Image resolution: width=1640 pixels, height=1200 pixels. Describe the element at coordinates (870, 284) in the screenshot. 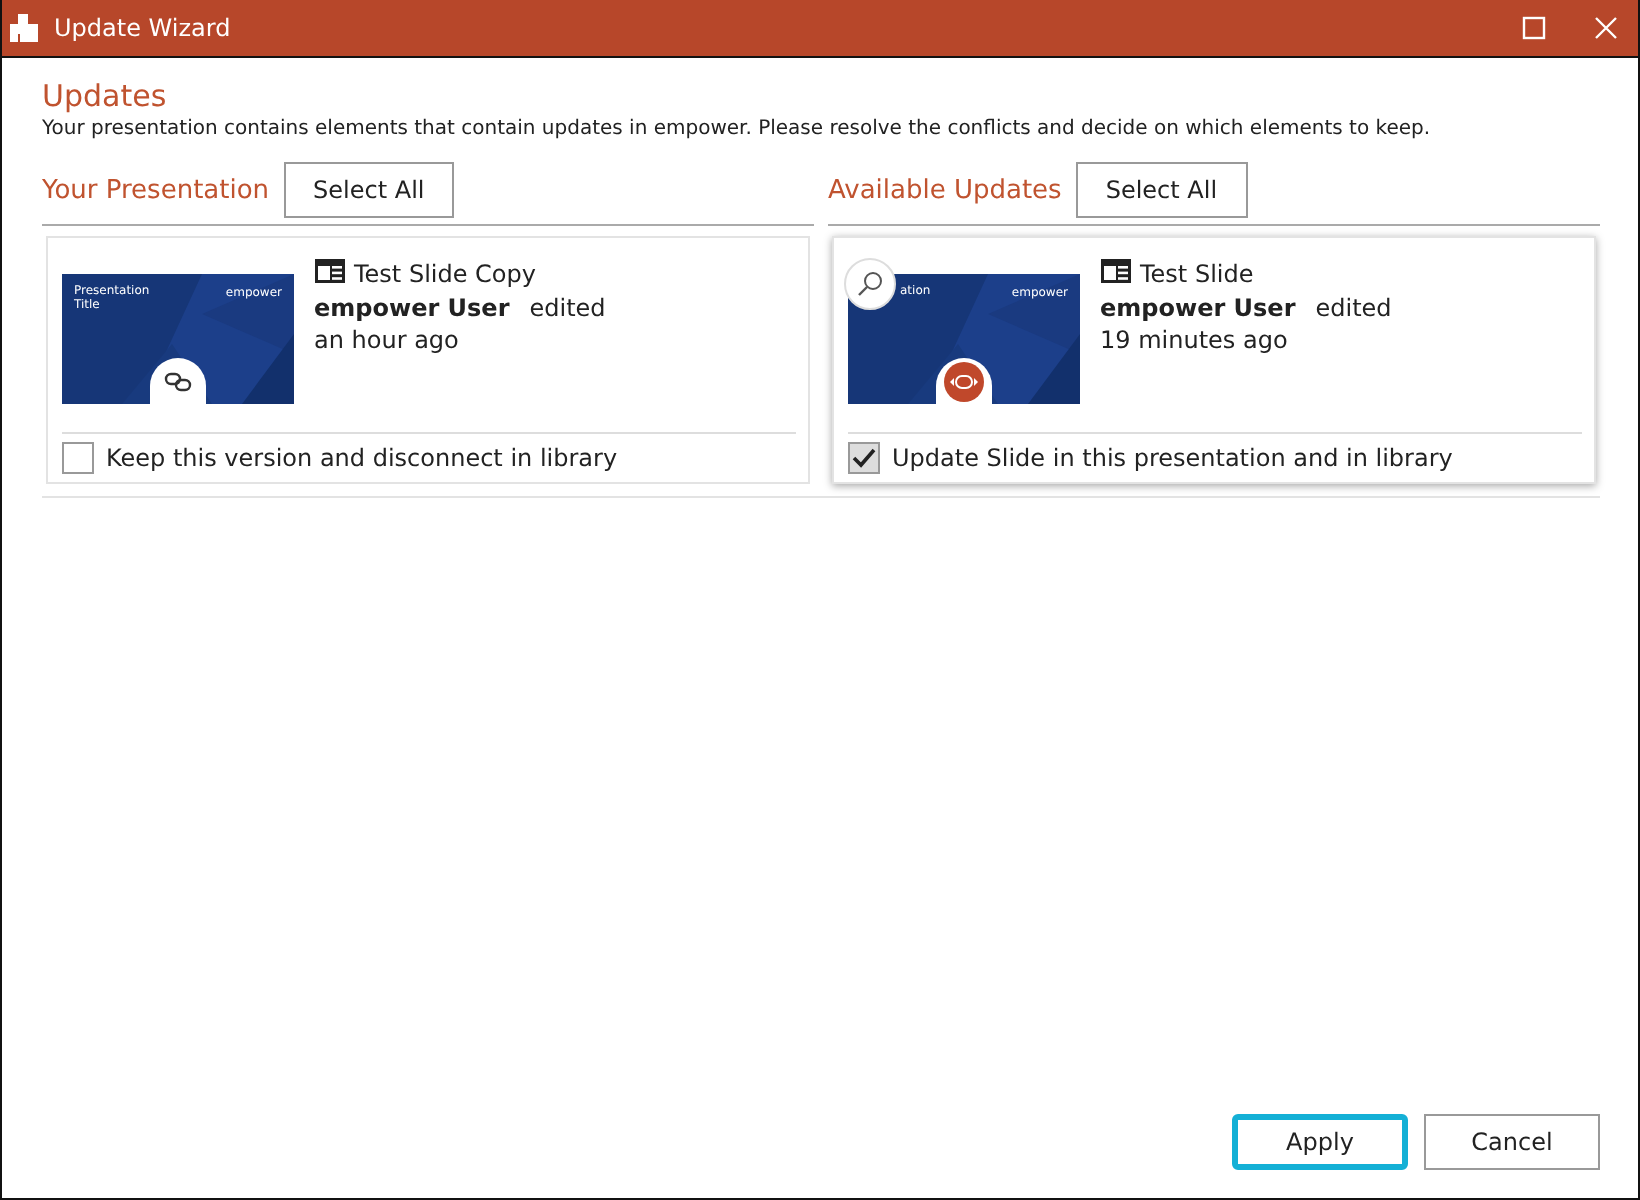

I see `search-icon` at that location.